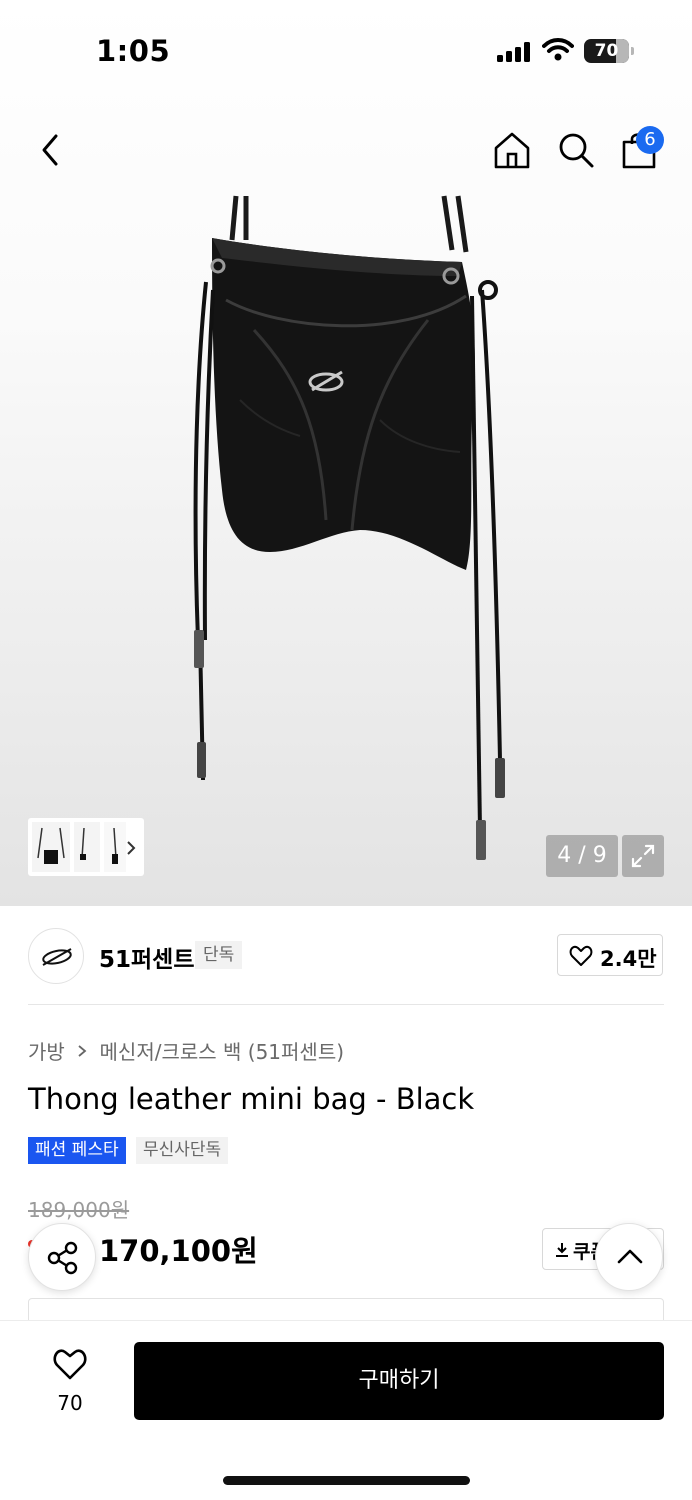 The image size is (692, 1500). I want to click on expand-icon, so click(643, 856).